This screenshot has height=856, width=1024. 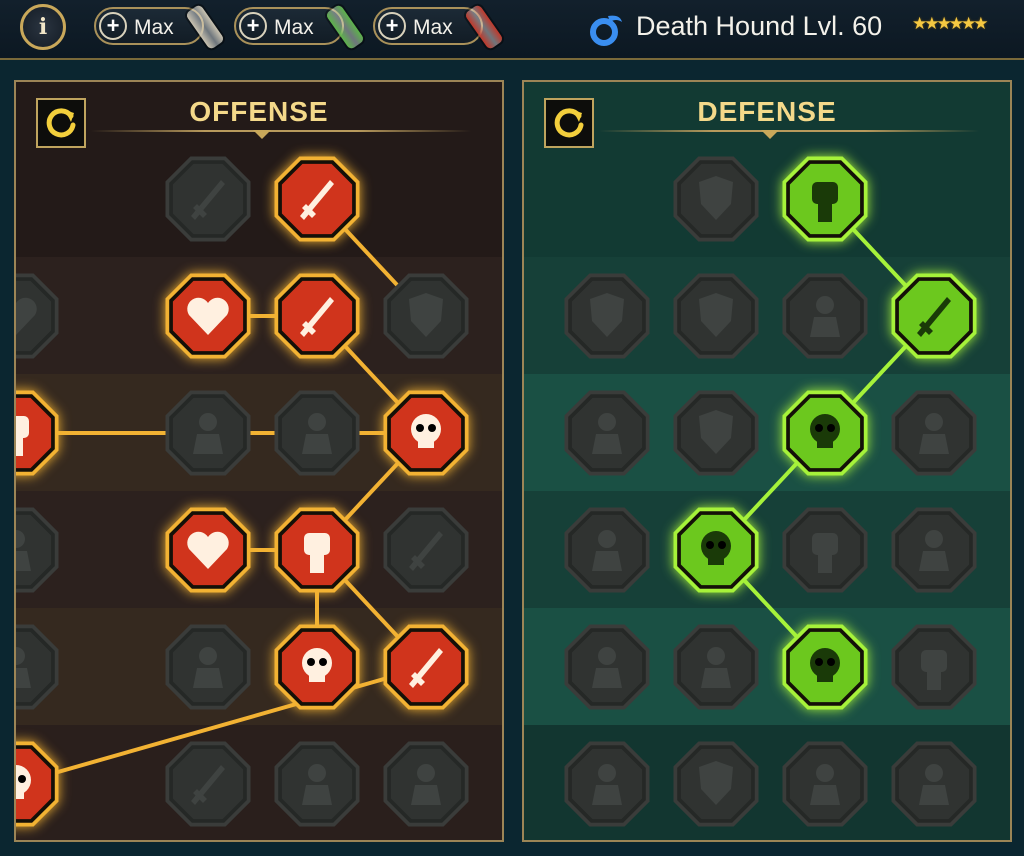 I want to click on open-palm-icon, so click(x=825, y=550).